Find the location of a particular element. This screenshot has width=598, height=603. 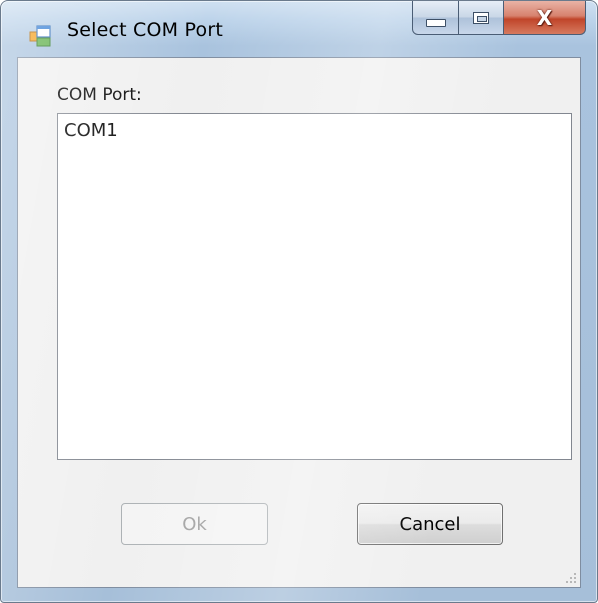

caption-buttons: X is located at coordinates (499, 19).